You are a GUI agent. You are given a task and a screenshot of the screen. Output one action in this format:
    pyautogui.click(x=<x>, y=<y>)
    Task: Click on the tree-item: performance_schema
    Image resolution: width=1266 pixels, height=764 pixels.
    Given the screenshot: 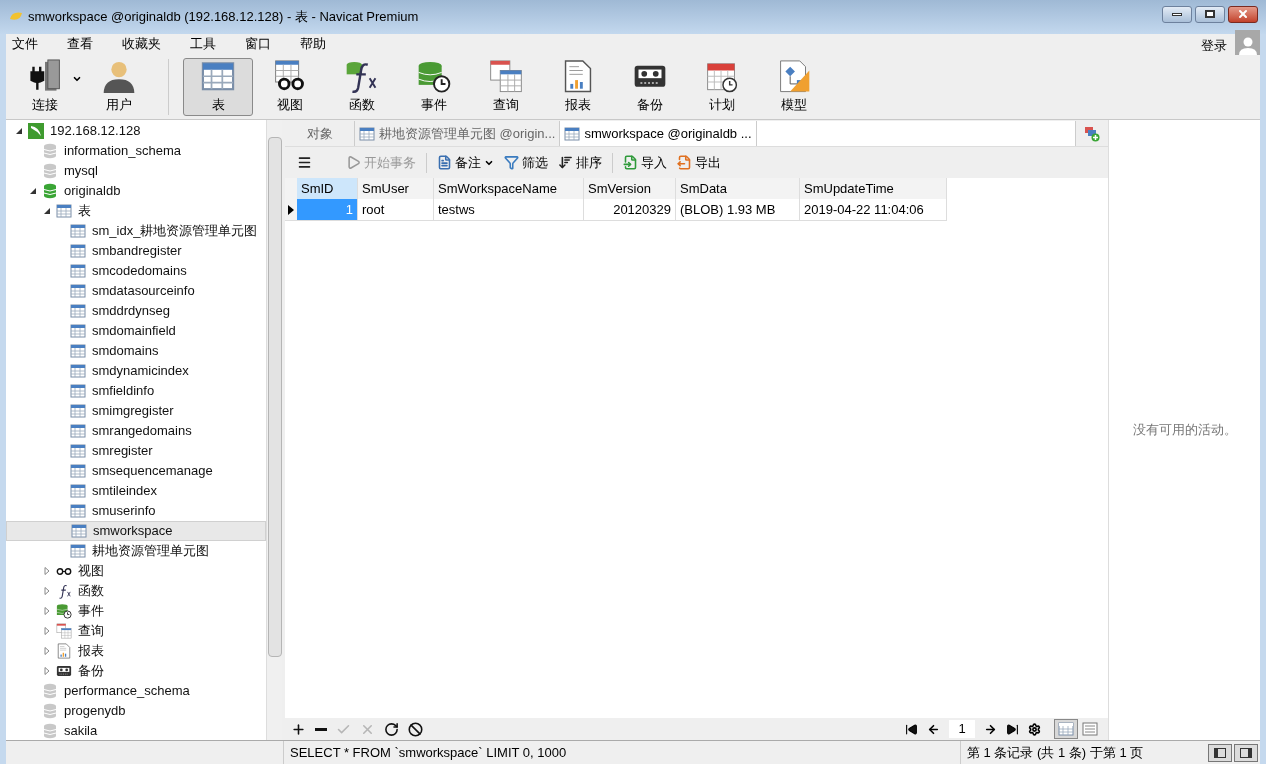 What is the action you would take?
    pyautogui.click(x=136, y=691)
    